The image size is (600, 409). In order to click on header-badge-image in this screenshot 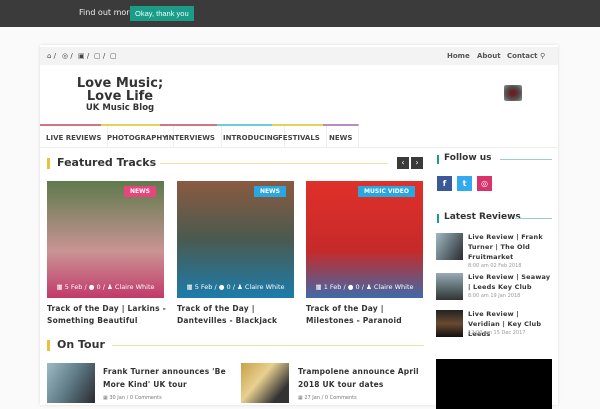, I will do `click(513, 93)`.